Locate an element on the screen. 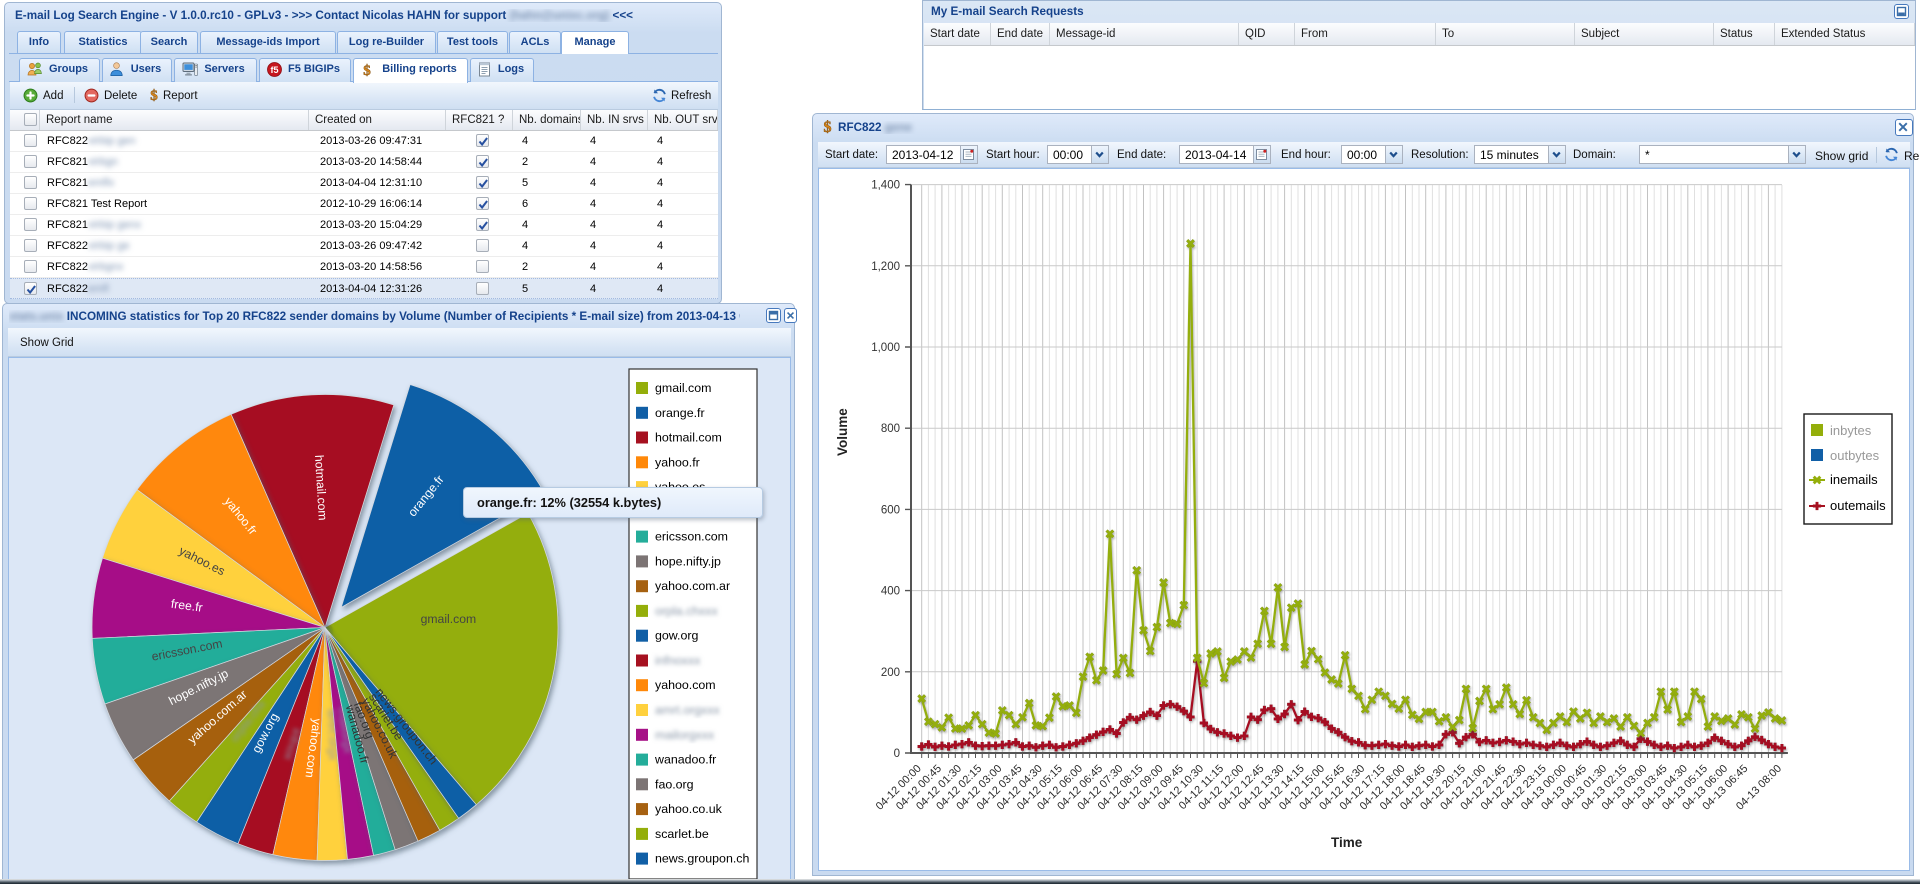  svg-text: yahoo.co.uk is located at coordinates (689, 809).